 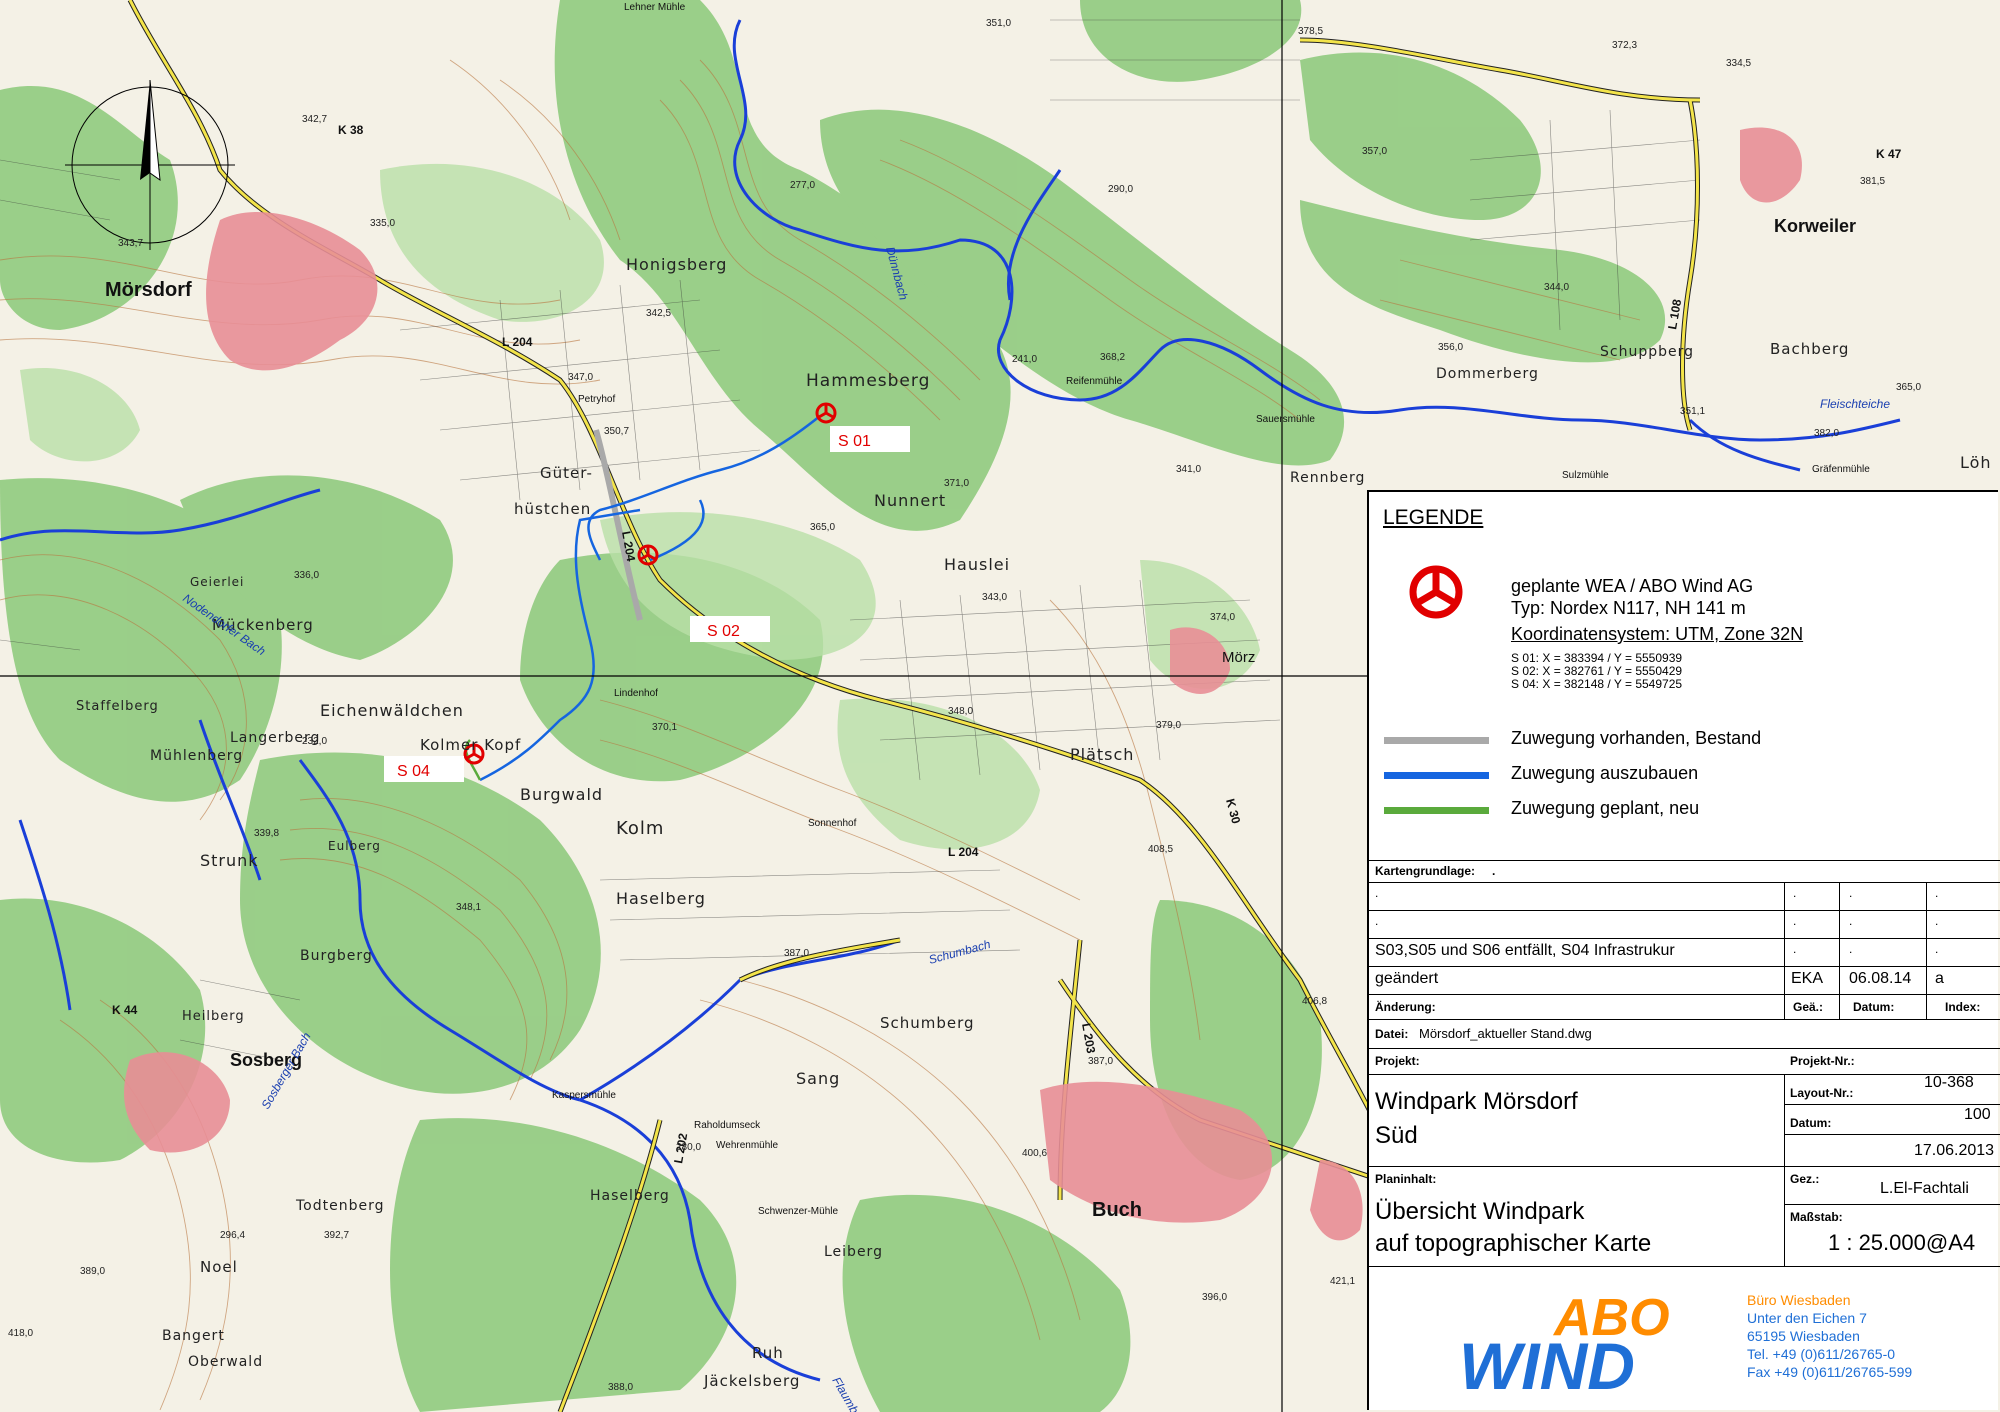 I want to click on farm-wehrenmuehle: Wehrenmühle, so click(x=747, y=1145).